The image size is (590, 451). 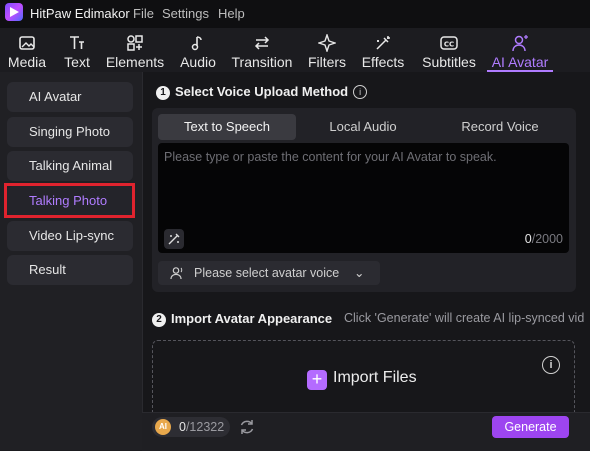 I want to click on generate-button: Generate, so click(x=530, y=427).